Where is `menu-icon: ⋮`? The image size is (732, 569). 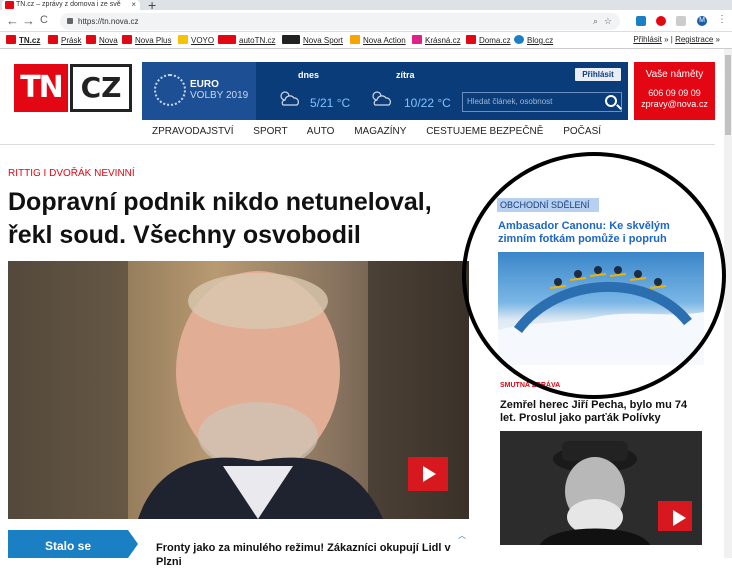 menu-icon: ⋮ is located at coordinates (722, 19).